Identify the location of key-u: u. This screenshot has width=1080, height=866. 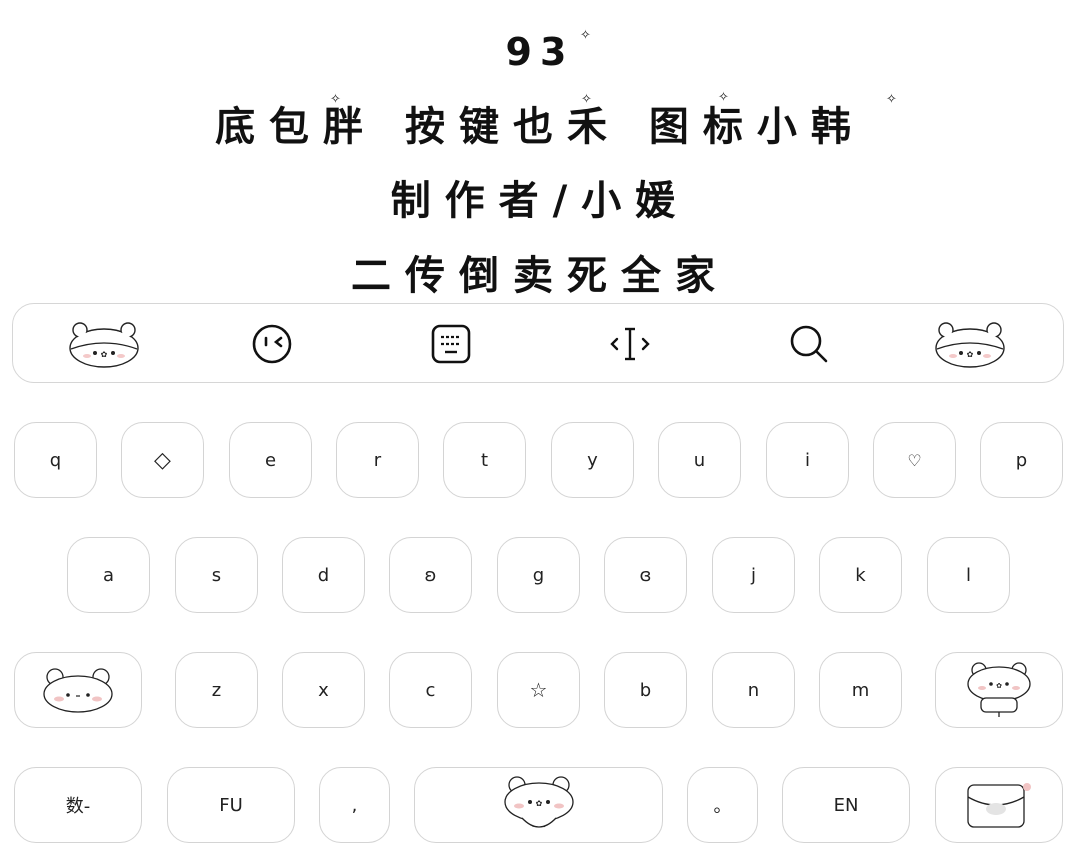
(699, 460).